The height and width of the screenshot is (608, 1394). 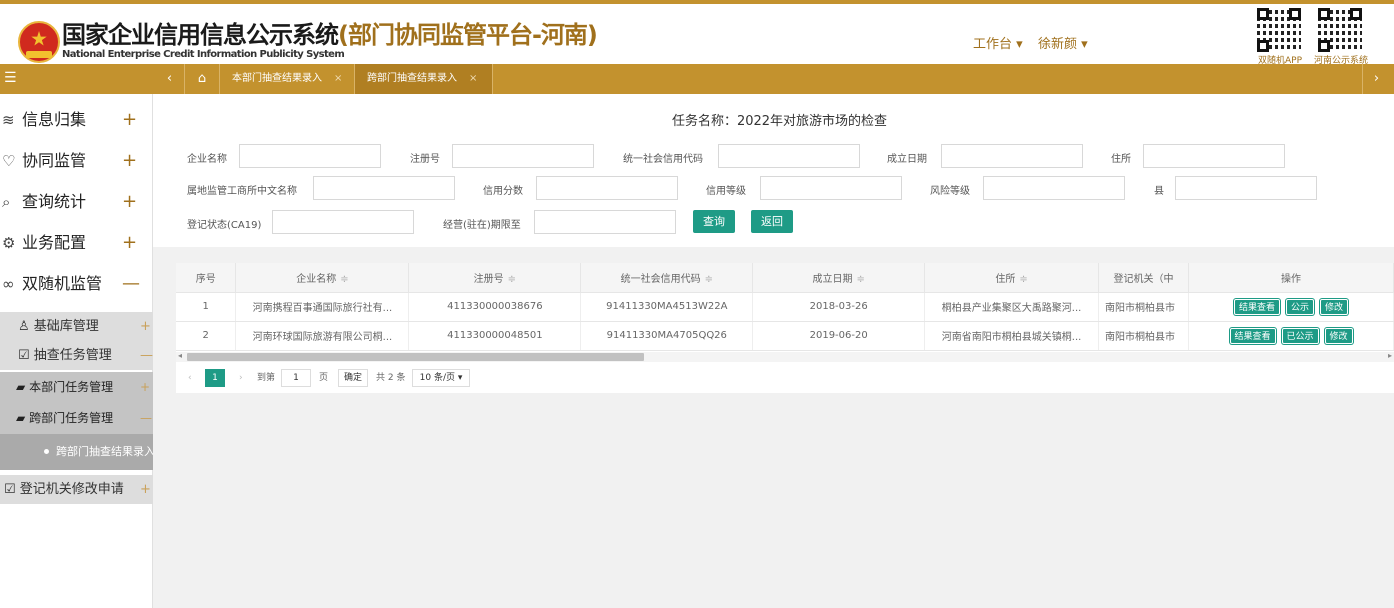 I want to click on sidebar-item-dept-tasks: ▰ 本部门任务管理 +, so click(x=76, y=387).